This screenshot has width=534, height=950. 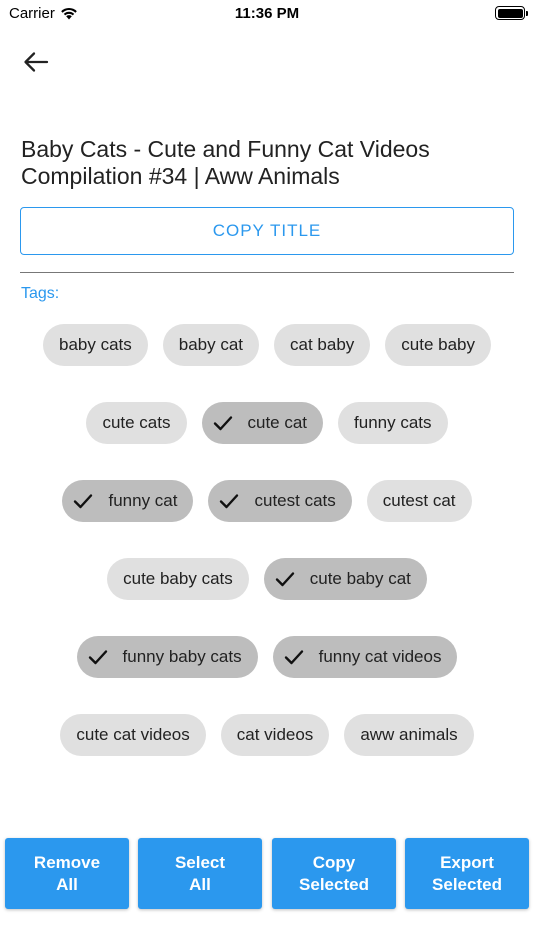 I want to click on tag-chip: cat baby, so click(x=322, y=345).